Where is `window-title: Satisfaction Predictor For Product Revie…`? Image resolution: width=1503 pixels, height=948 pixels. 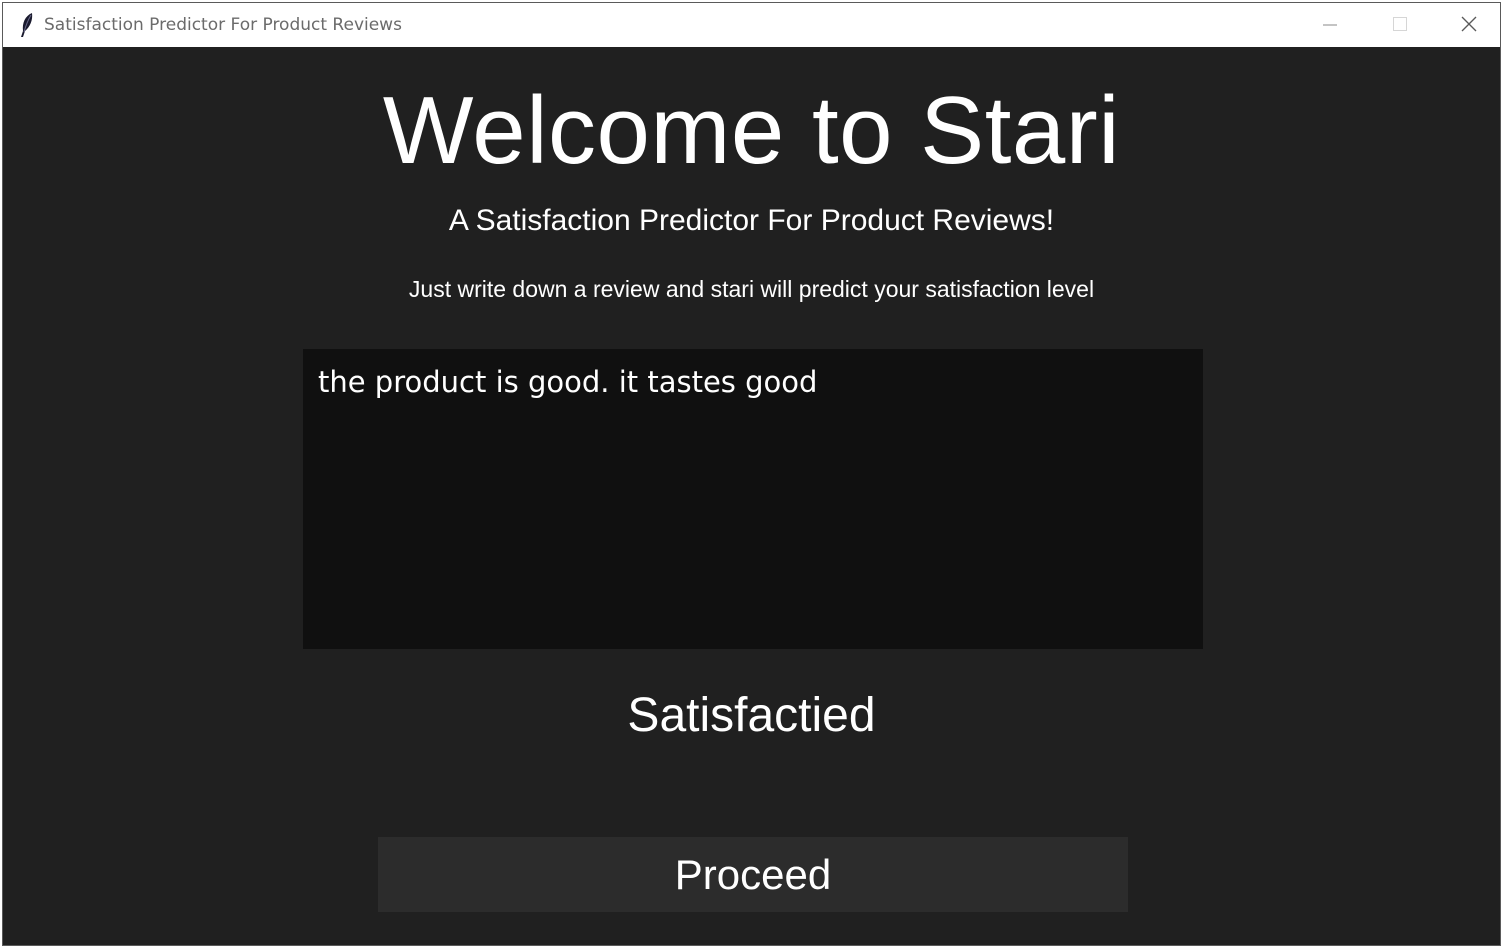
window-title: Satisfaction Predictor For Product Revie… is located at coordinates (223, 25).